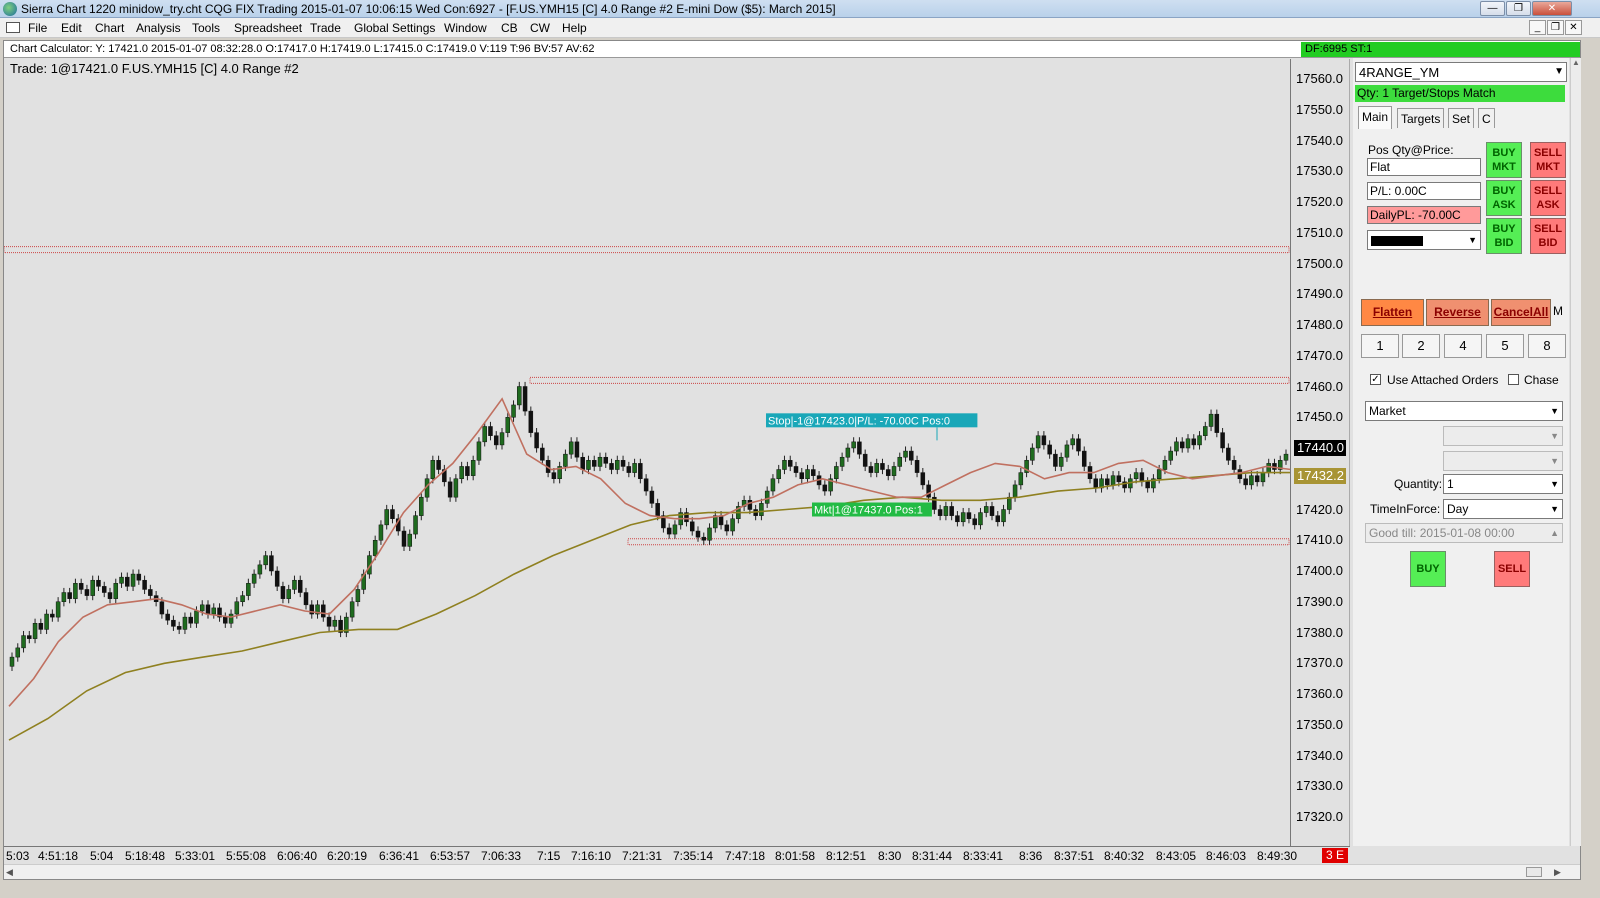  What do you see at coordinates (1319, 386) in the screenshot?
I see `price-tick: 17460.0` at bounding box center [1319, 386].